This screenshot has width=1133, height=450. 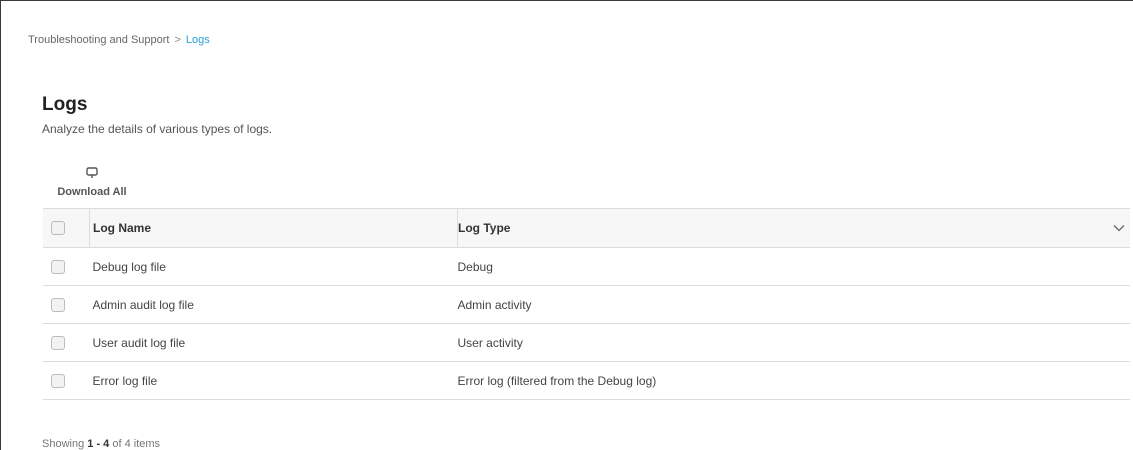 What do you see at coordinates (92, 192) in the screenshot?
I see `download-all-label: Download All` at bounding box center [92, 192].